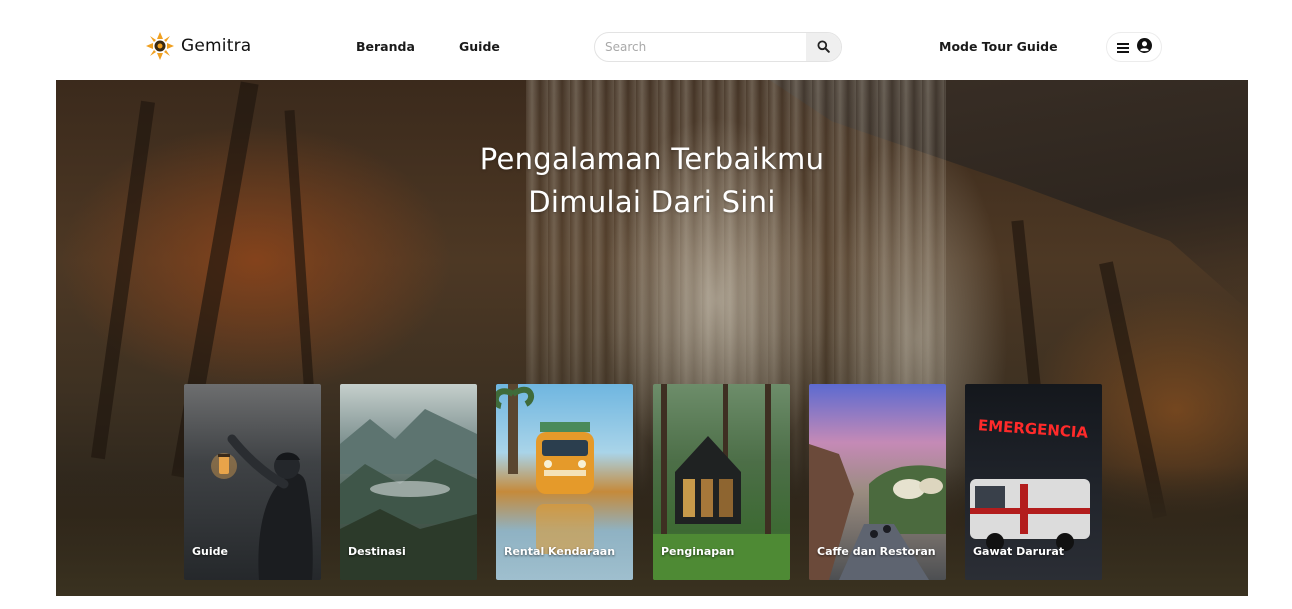 This screenshot has height=609, width=1292. I want to click on hero-title-line-1: Pengalaman Terbaikmu, so click(652, 159).